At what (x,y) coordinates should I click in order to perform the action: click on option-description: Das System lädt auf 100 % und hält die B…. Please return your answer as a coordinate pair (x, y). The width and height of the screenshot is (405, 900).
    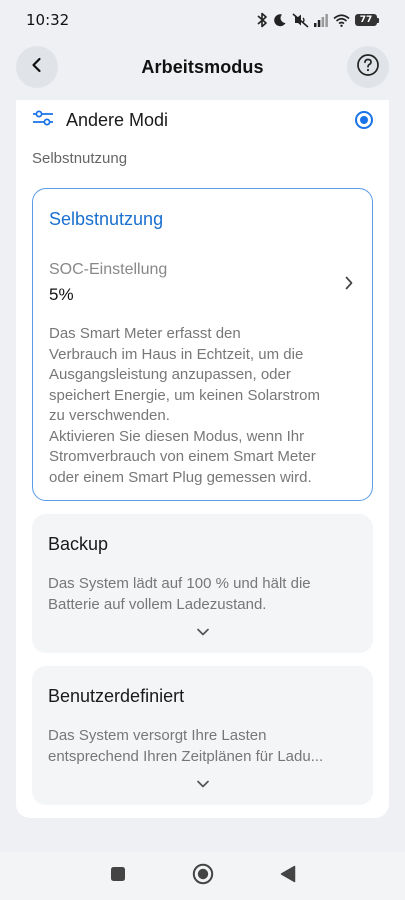
    Looking at the image, I should click on (200, 594).